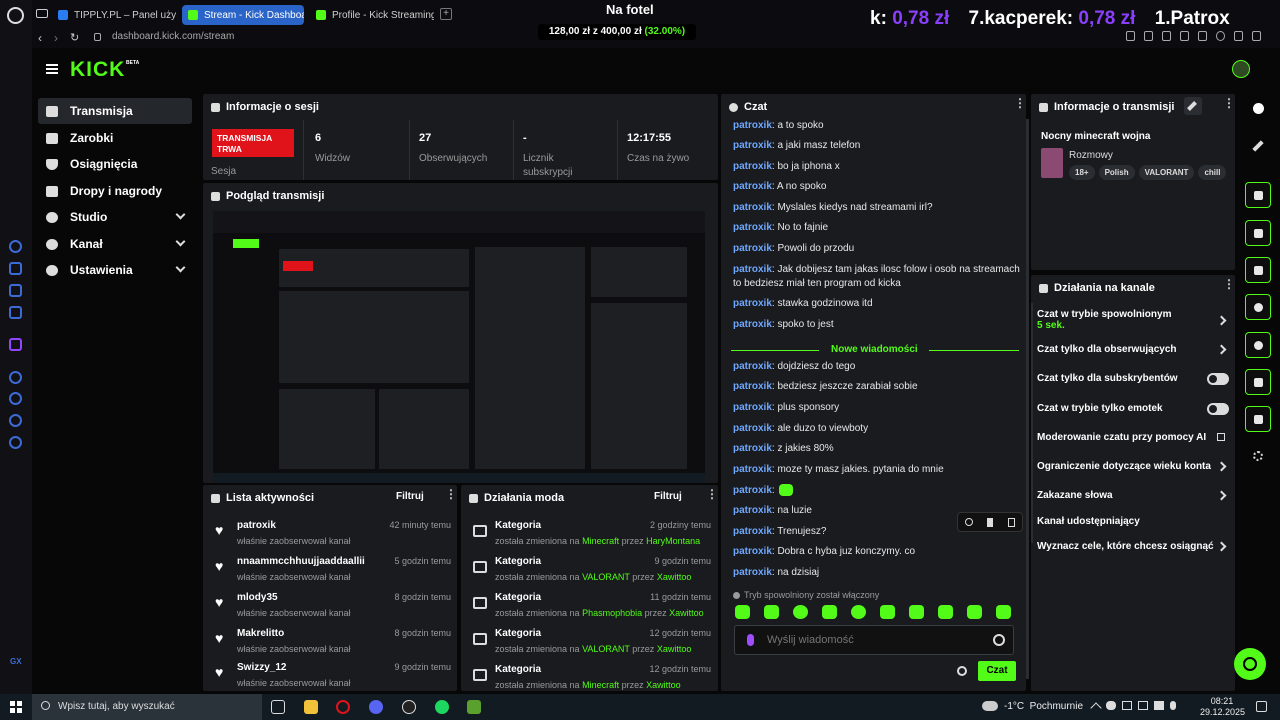 The image size is (1280, 720). What do you see at coordinates (1132, 546) in the screenshot?
I see `action-set-goals: Wyznacz cele, które chcesz osiągnąć` at bounding box center [1132, 546].